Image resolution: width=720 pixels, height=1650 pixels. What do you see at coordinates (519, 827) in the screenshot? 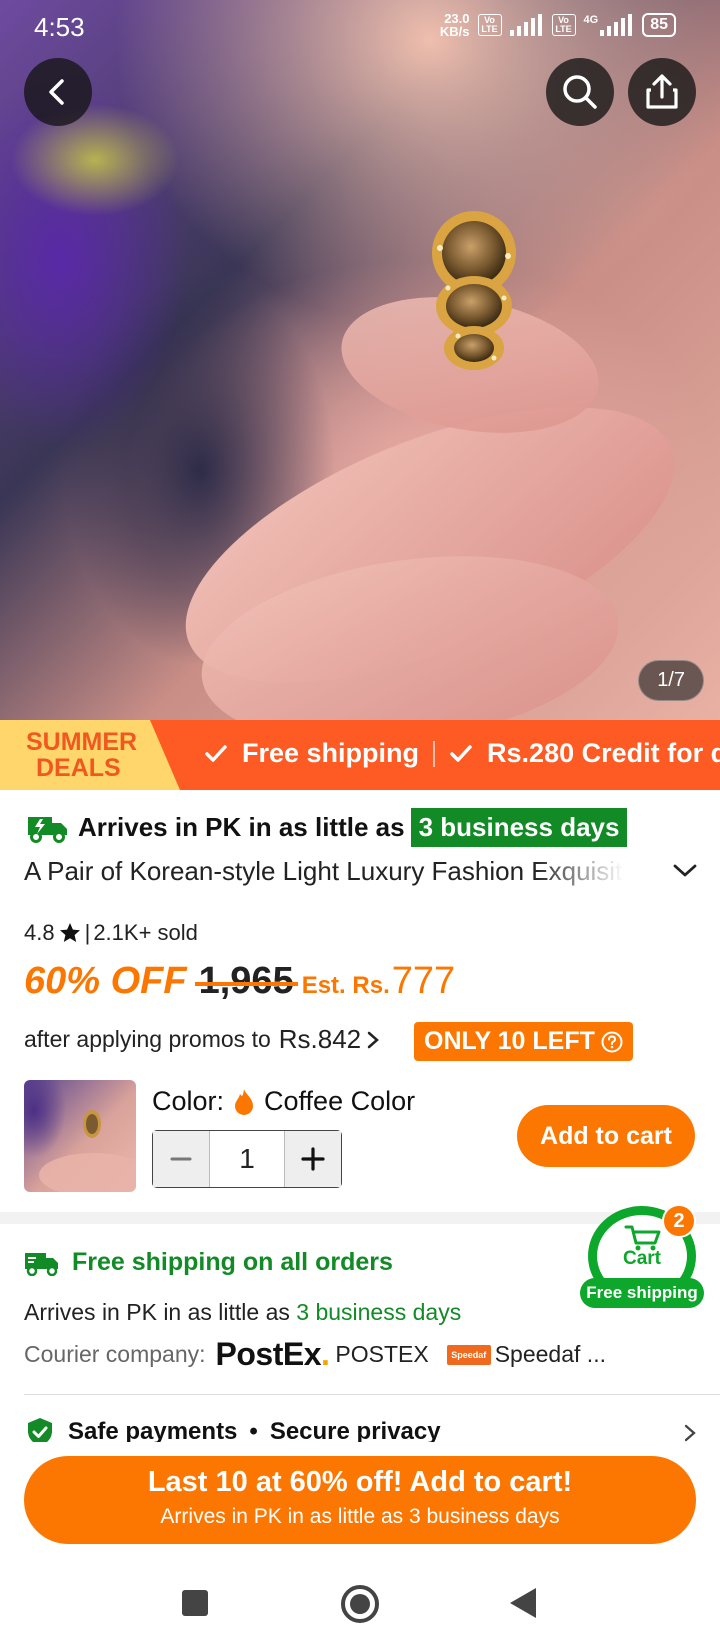
I see `arrives-days-badge: 3 business days` at bounding box center [519, 827].